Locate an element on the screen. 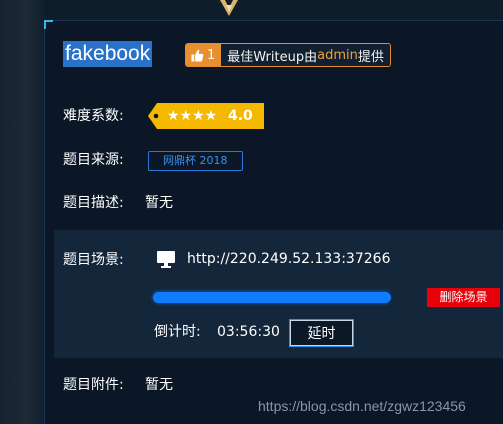 The image size is (503, 424). extend-time-button: 延时 is located at coordinates (321, 333).